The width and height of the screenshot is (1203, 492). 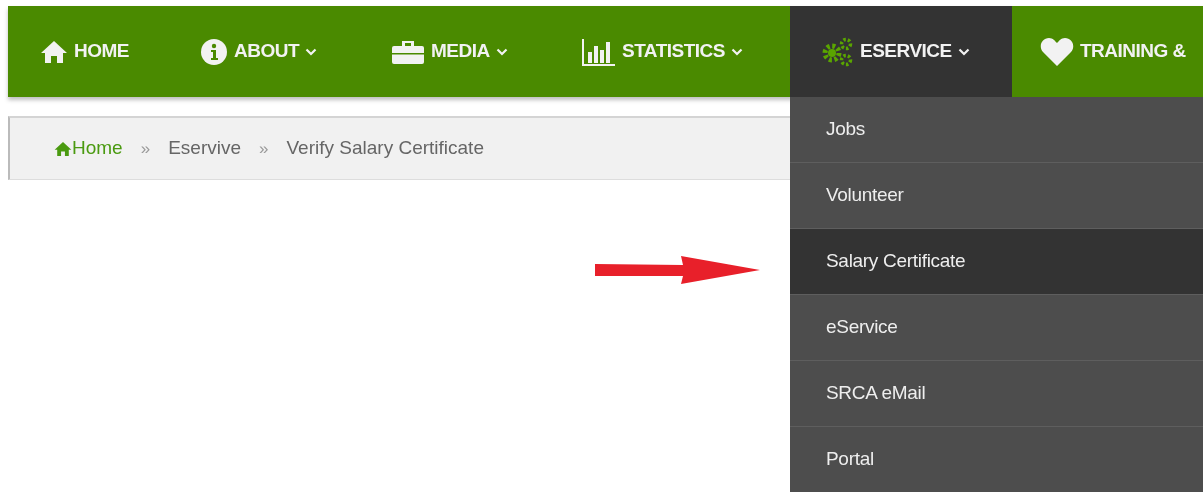 What do you see at coordinates (996, 262) in the screenshot?
I see `dropdown-item: Salary Certificate` at bounding box center [996, 262].